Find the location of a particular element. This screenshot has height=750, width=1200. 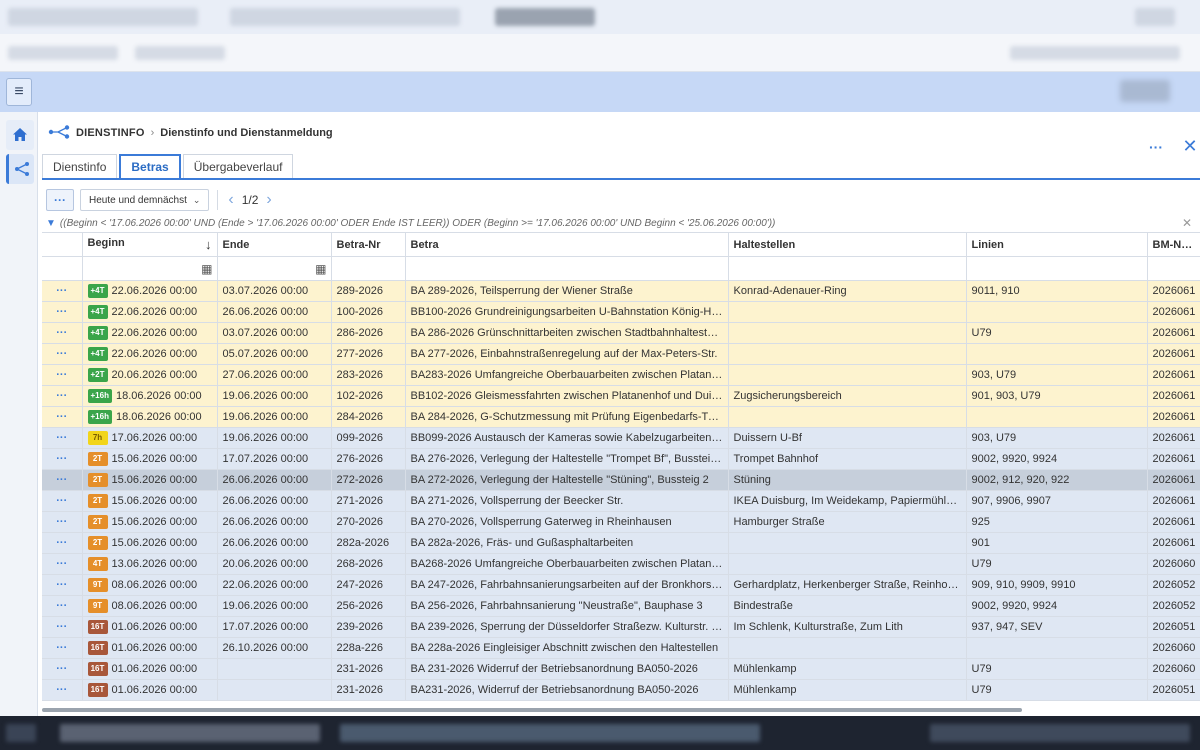

tab-dienstinfo: Dienstinfo is located at coordinates (80, 166).